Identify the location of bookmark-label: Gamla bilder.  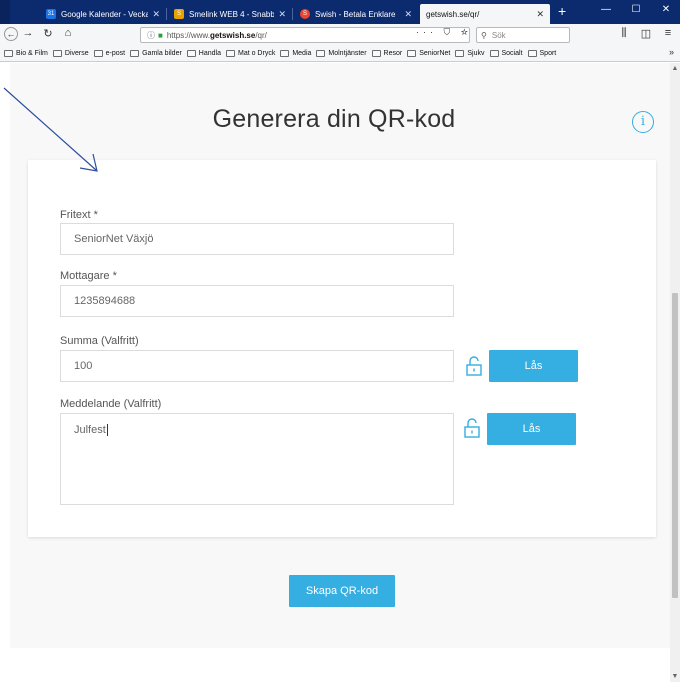
(162, 53).